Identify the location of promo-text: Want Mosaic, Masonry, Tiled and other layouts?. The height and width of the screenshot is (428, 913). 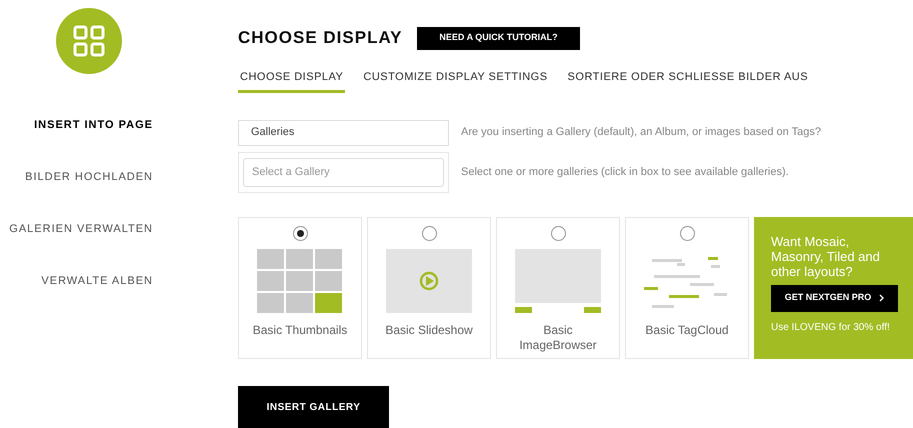
(826, 256).